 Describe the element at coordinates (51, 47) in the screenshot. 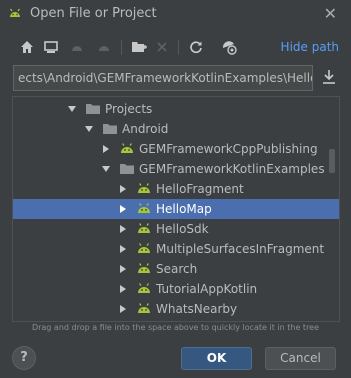

I see `desktop-icon` at that location.